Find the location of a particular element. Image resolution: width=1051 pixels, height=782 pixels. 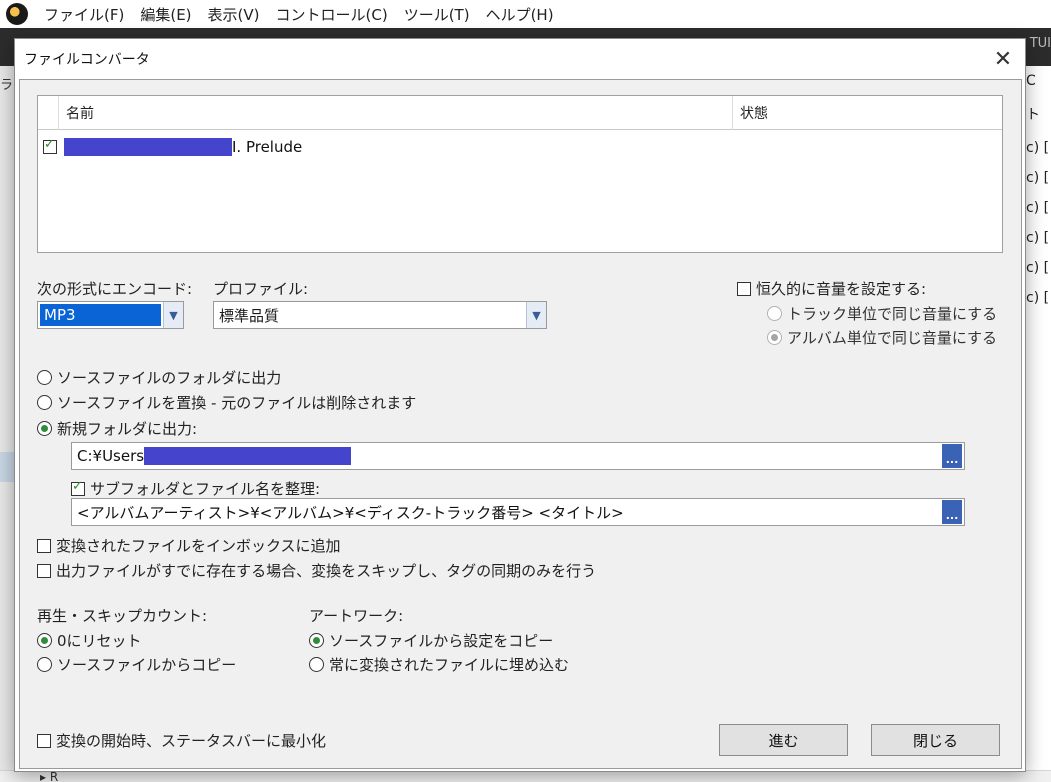

proceed-button: 進む is located at coordinates (783, 740).